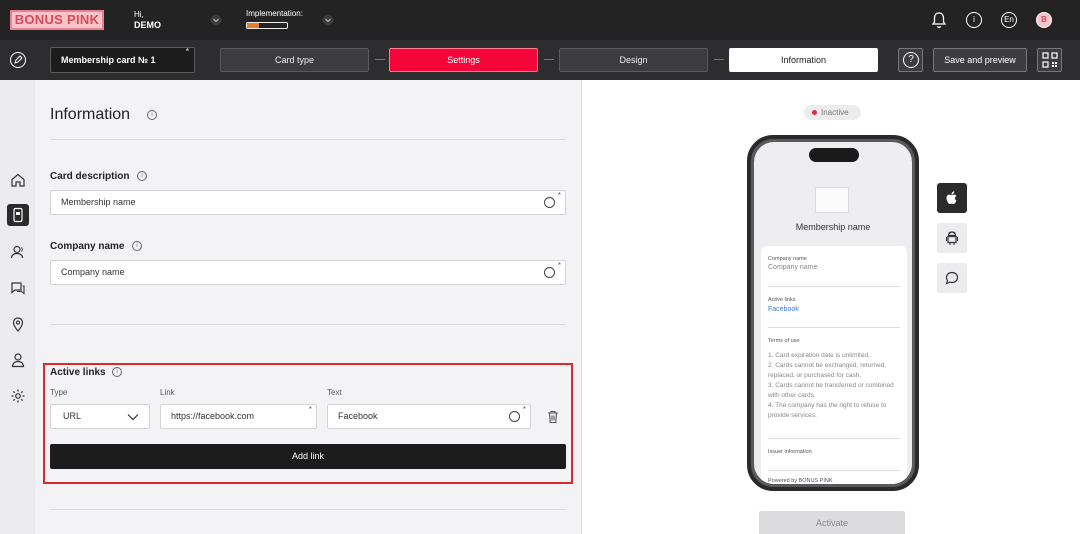 The width and height of the screenshot is (1080, 534). Describe the element at coordinates (18, 396) in the screenshot. I see `settings-icon` at that location.